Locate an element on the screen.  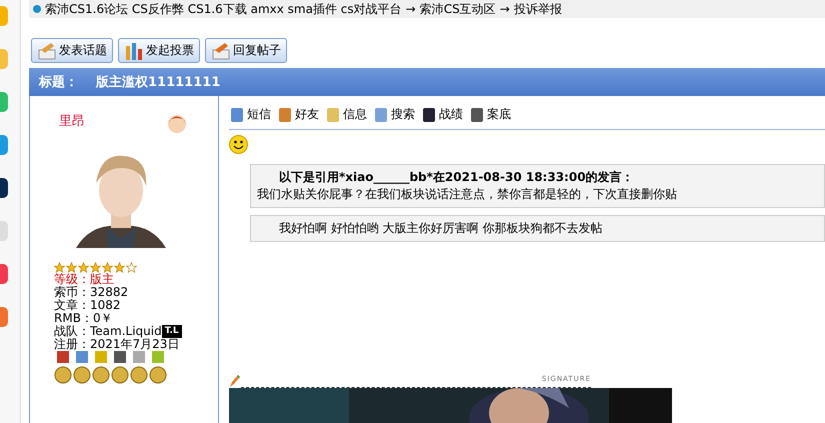
field-value: Team.Liquid is located at coordinates (126, 331).